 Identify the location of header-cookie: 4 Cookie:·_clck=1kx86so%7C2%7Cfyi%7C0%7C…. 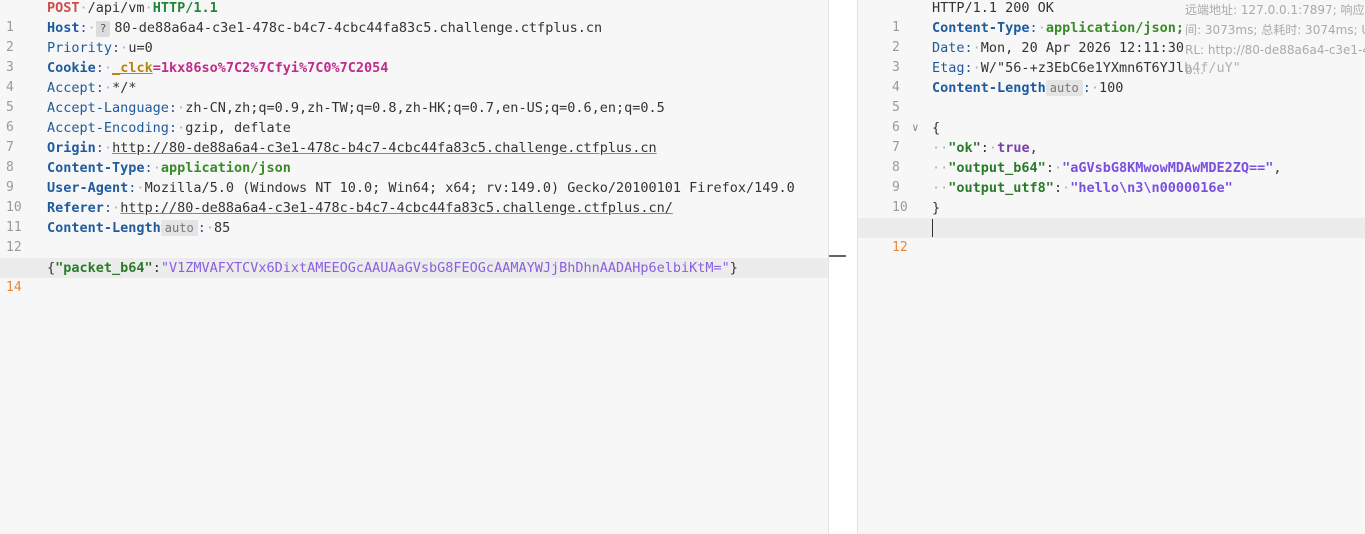
(414, 76).